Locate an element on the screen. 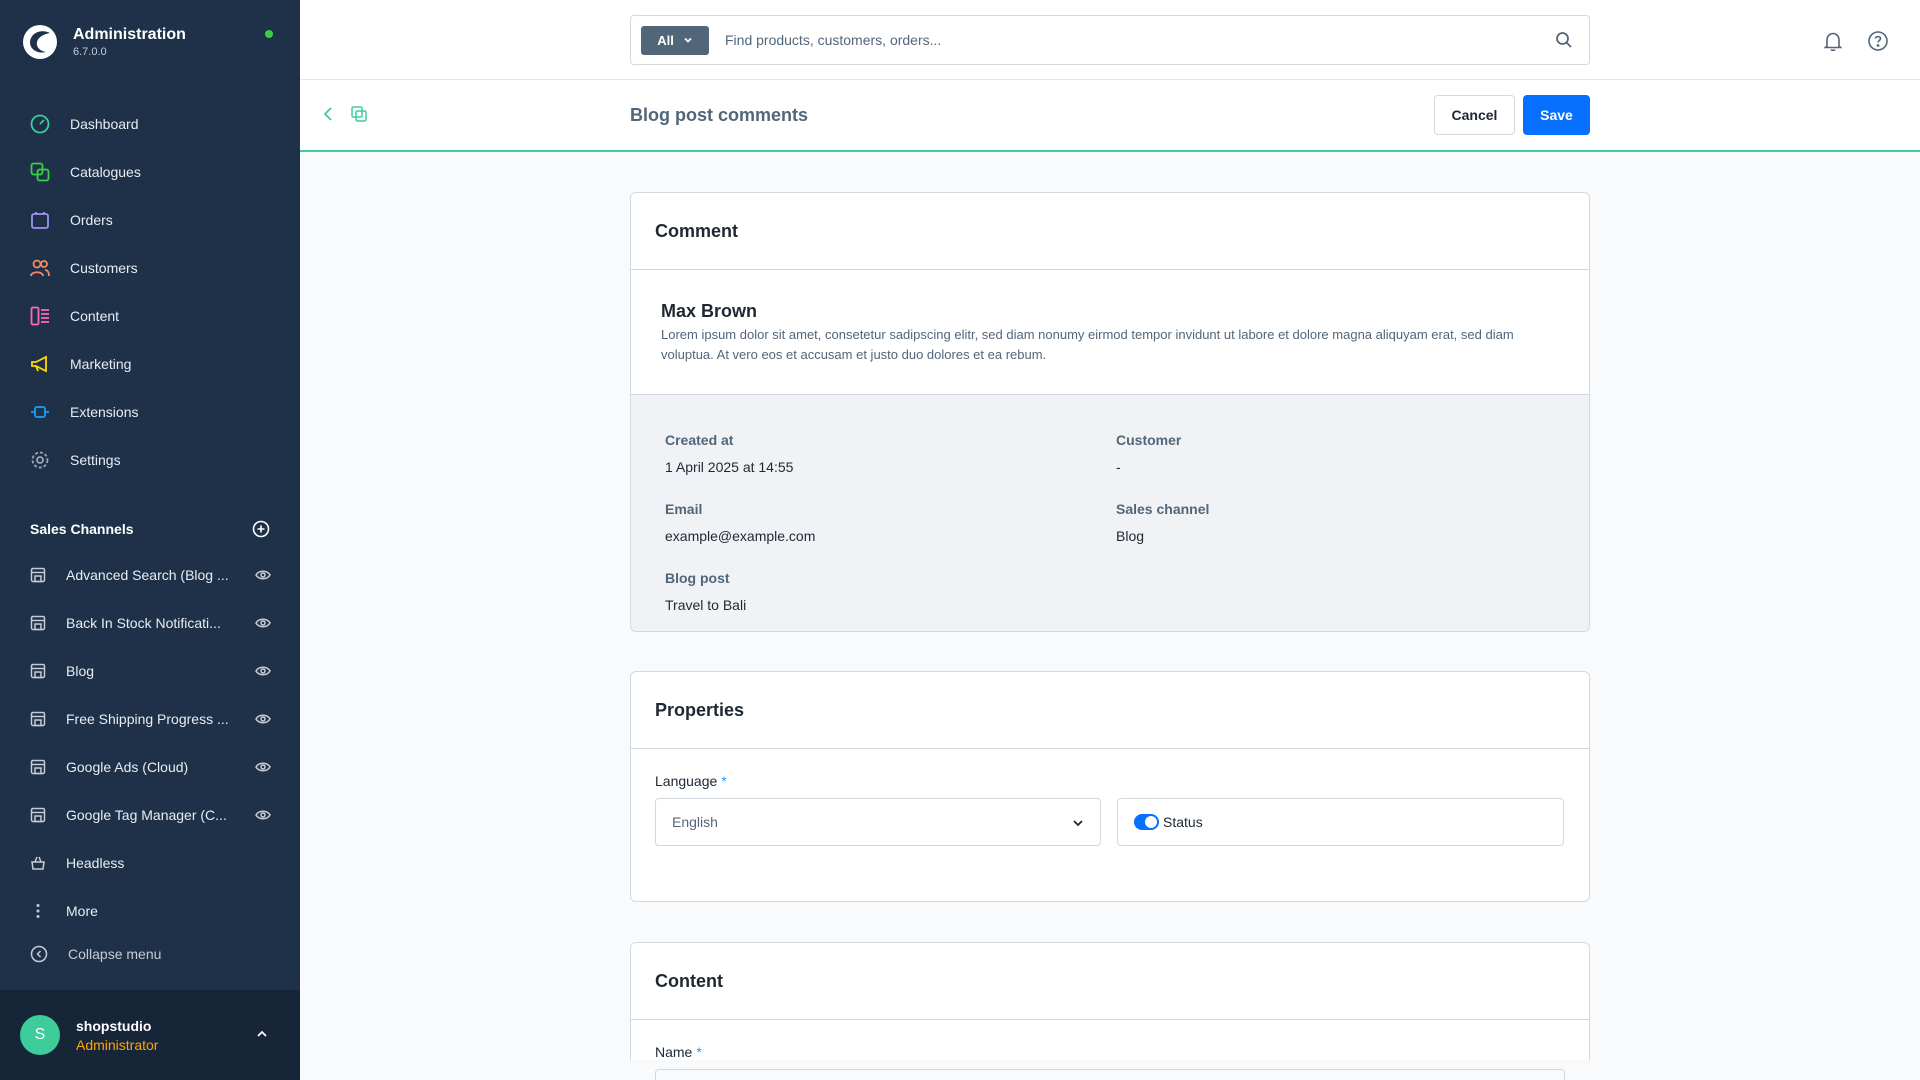 The height and width of the screenshot is (1080, 1920). user-name: shopstudio is located at coordinates (114, 1025).